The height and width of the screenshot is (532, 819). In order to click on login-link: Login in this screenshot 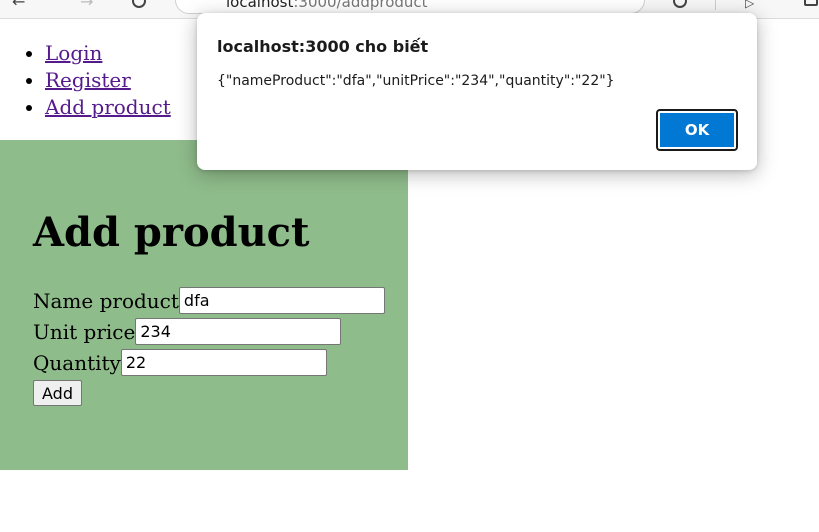, I will do `click(73, 53)`.